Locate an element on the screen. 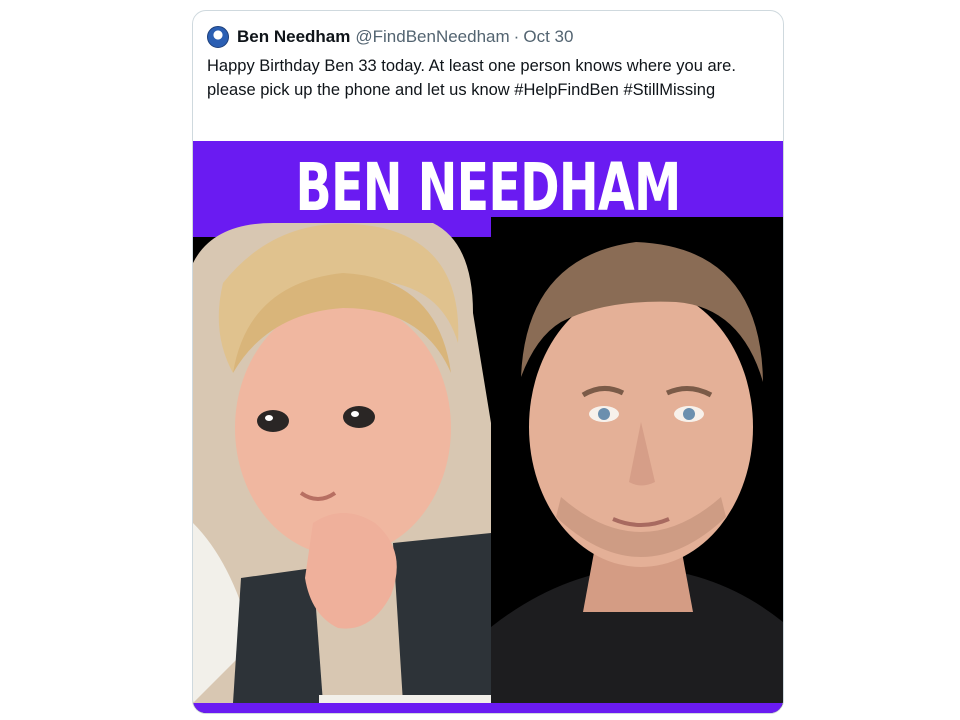 This screenshot has width=960, height=720. media-title: BEN NEEDHAM is located at coordinates (488, 187).